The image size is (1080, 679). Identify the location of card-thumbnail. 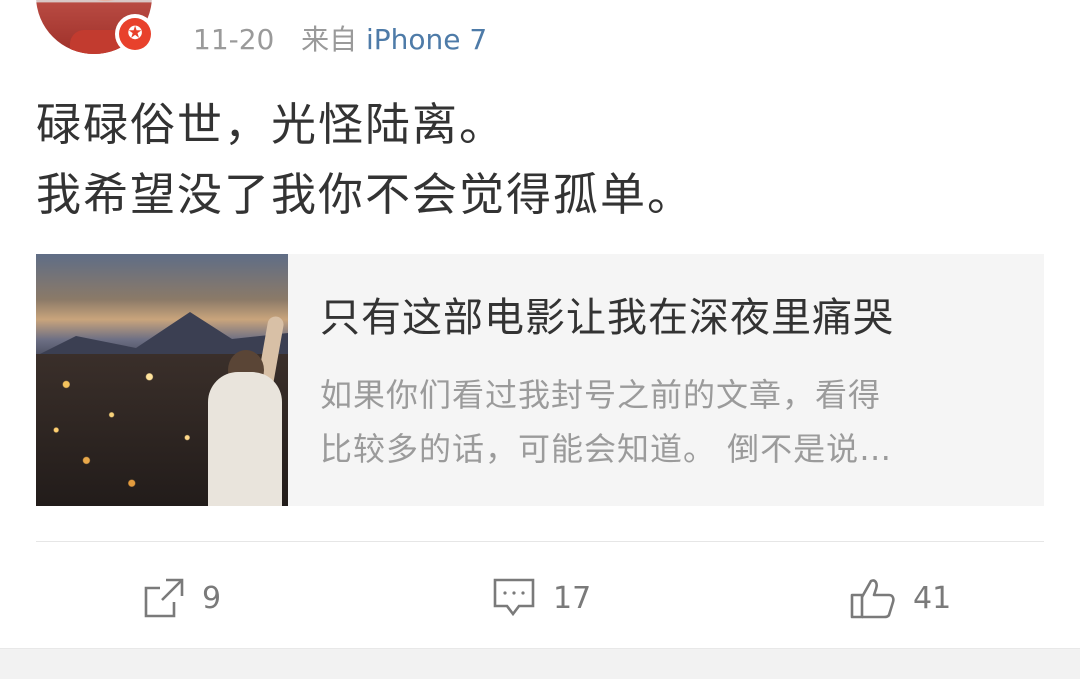
(162, 380).